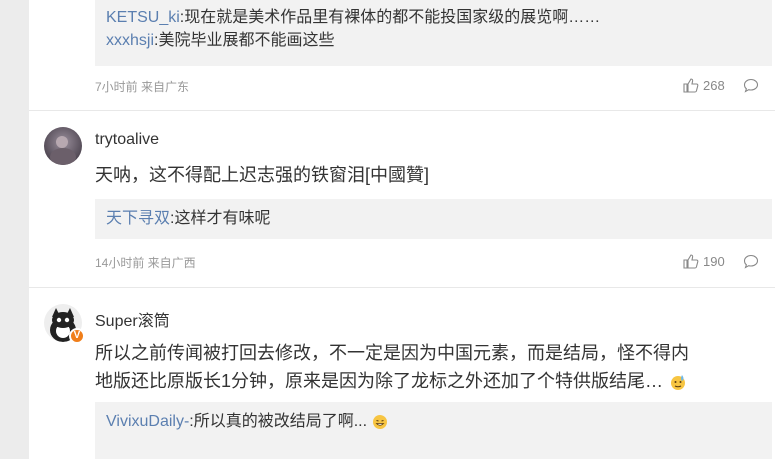 This screenshot has width=775, height=459. What do you see at coordinates (132, 319) in the screenshot?
I see `comment-username: Super滚筒` at bounding box center [132, 319].